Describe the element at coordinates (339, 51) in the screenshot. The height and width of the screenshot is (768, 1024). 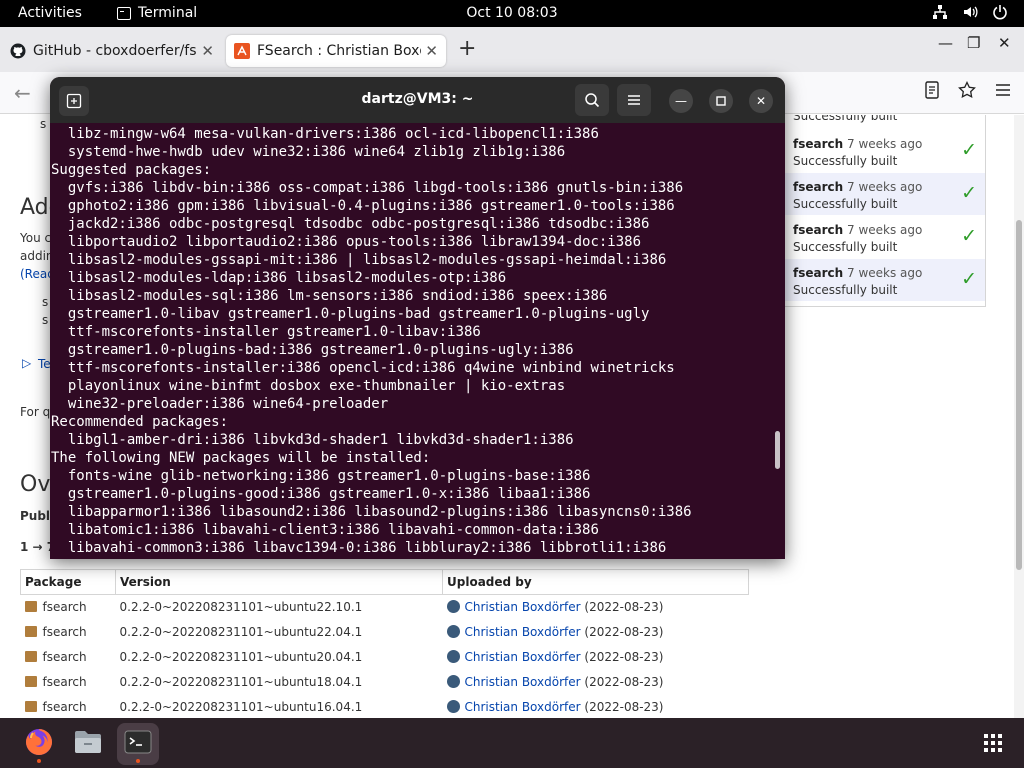
I see `tab-title: FSearch : Christian Boxdö` at that location.